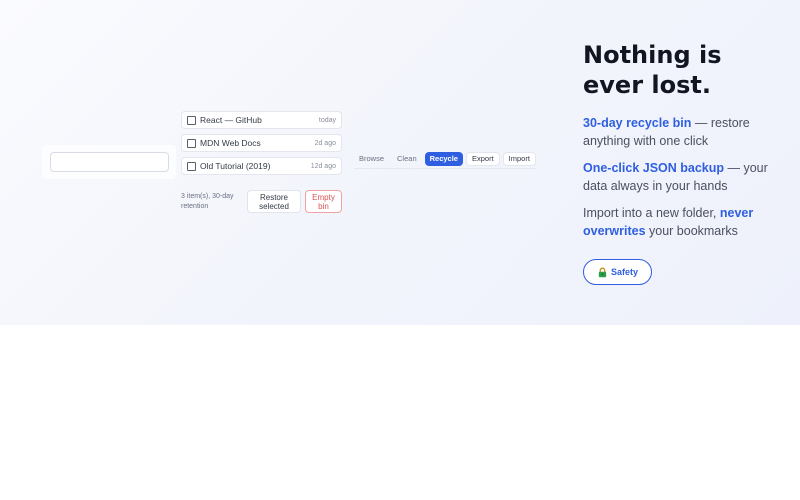 Image resolution: width=800 pixels, height=500 pixels. Describe the element at coordinates (327, 120) in the screenshot. I see `item-age: today` at that location.